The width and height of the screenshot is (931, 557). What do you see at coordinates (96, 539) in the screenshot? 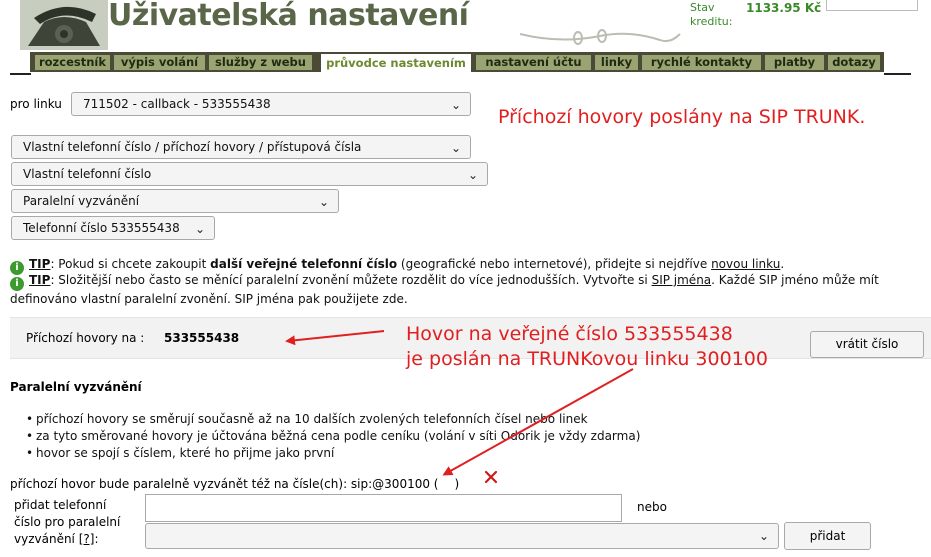
I see `label-colon: :` at bounding box center [96, 539].